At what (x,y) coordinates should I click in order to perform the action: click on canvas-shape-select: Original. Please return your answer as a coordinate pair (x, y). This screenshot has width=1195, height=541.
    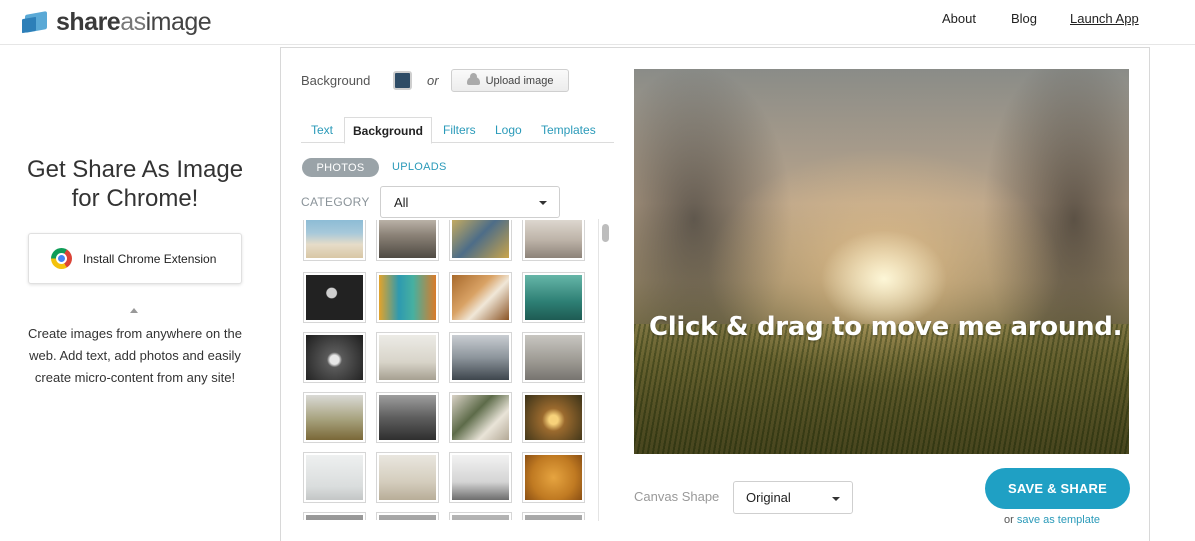
    Looking at the image, I should click on (793, 497).